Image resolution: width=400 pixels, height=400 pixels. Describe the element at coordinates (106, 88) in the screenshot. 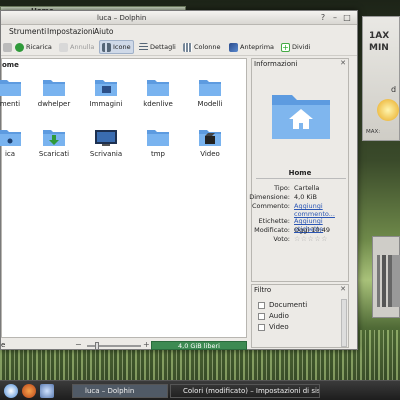

I see `folder-pictures-icon` at that location.